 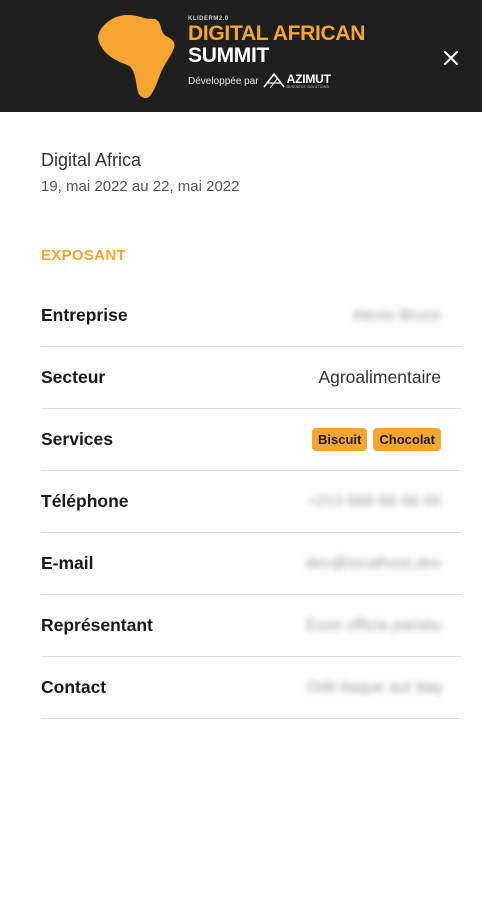 What do you see at coordinates (396, 315) in the screenshot?
I see `entreprise-value: Alexis Bruce` at bounding box center [396, 315].